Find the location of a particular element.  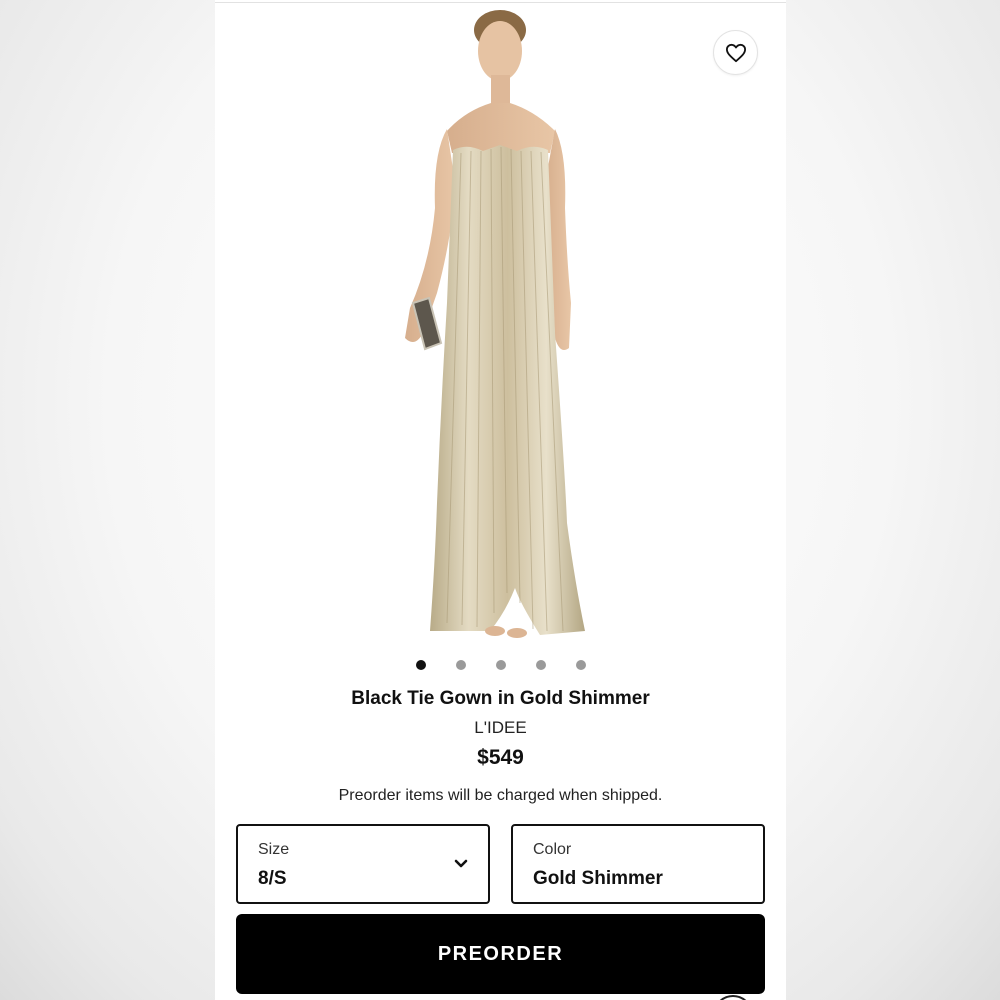

model-wearing-gown-illustration is located at coordinates (495, 324).